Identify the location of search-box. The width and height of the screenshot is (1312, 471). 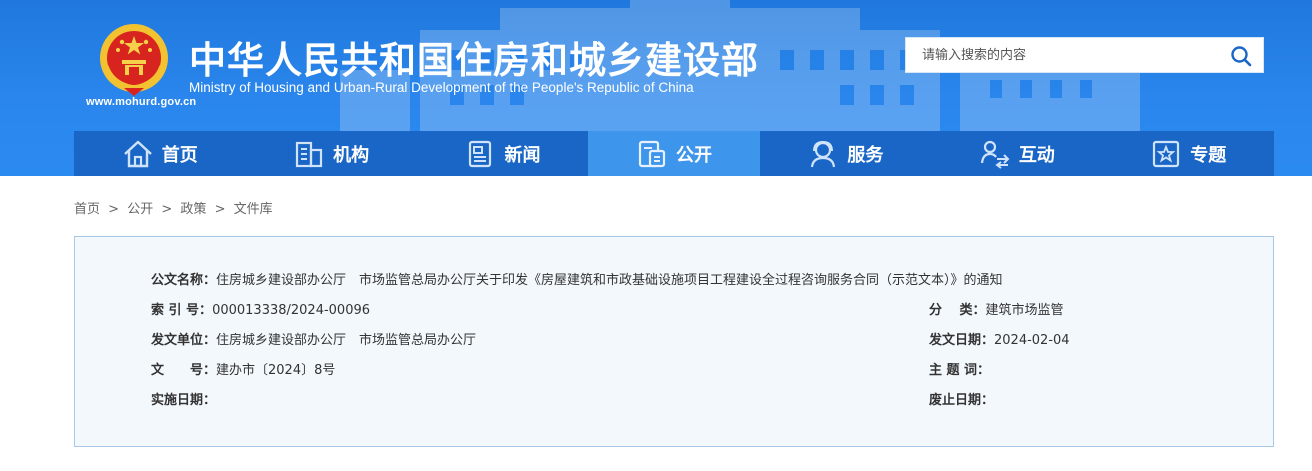
(1084, 55).